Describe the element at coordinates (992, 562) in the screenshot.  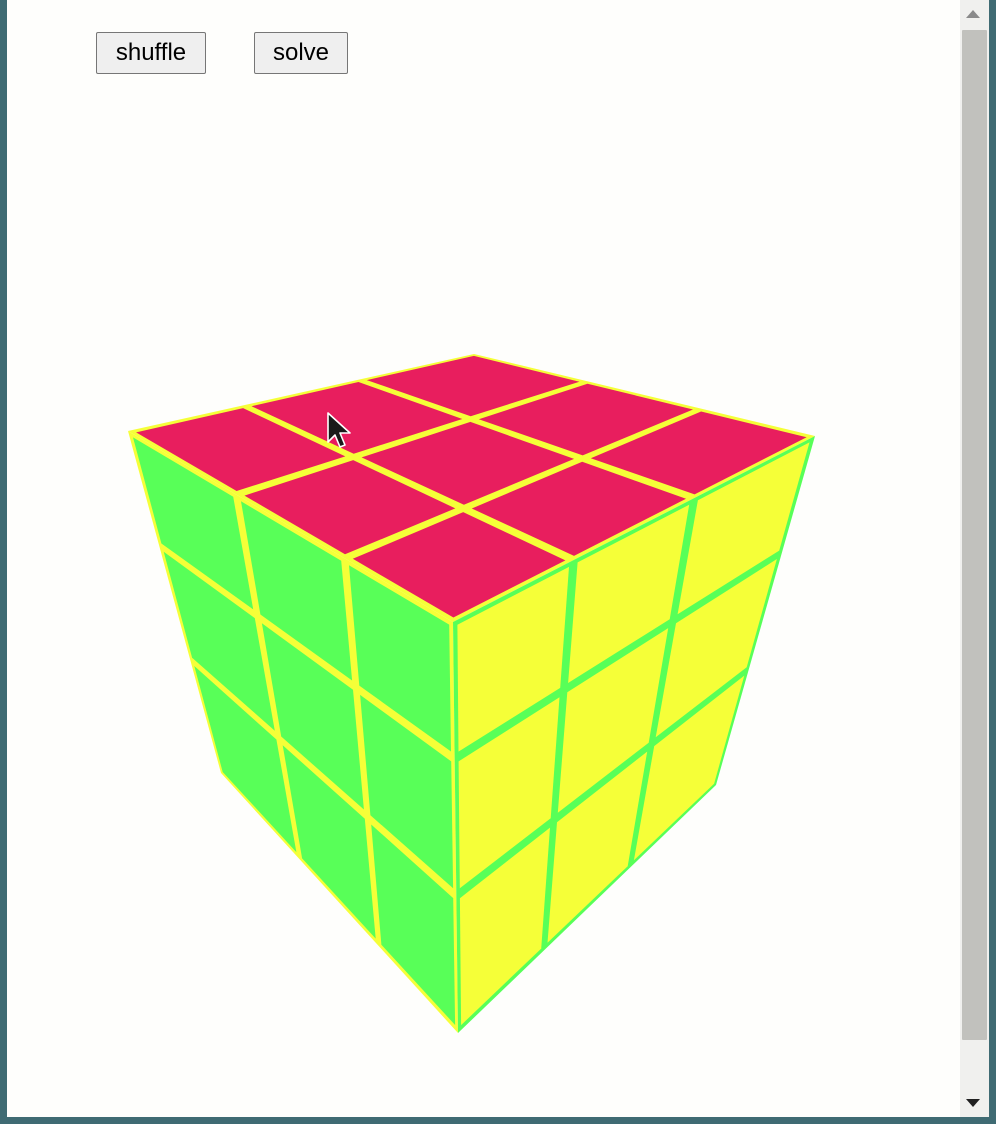
I see `window-border-right` at that location.